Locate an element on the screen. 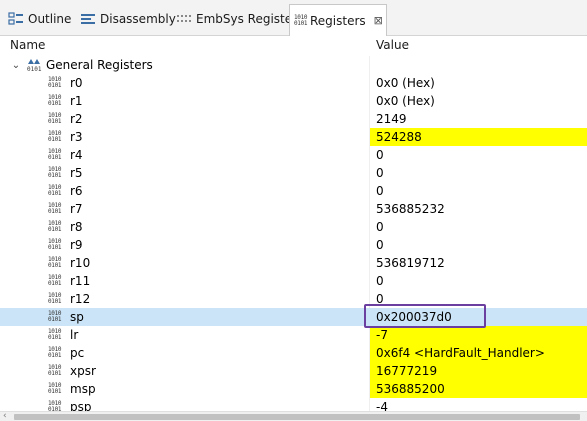 The width and height of the screenshot is (587, 421). register-name: r1 is located at coordinates (76, 101).